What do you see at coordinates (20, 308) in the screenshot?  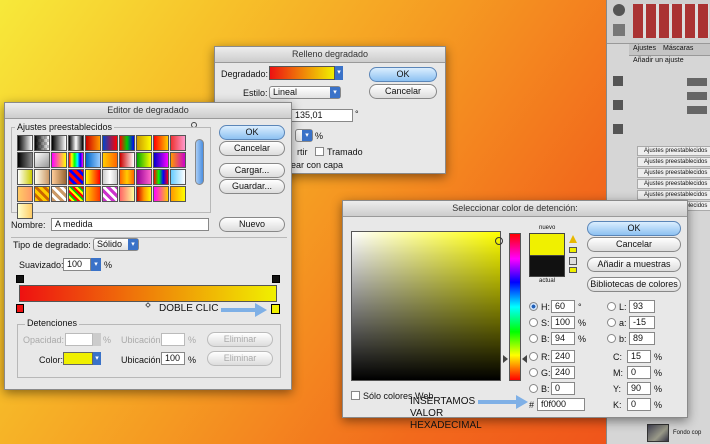 I see `color-stop-left` at bounding box center [20, 308].